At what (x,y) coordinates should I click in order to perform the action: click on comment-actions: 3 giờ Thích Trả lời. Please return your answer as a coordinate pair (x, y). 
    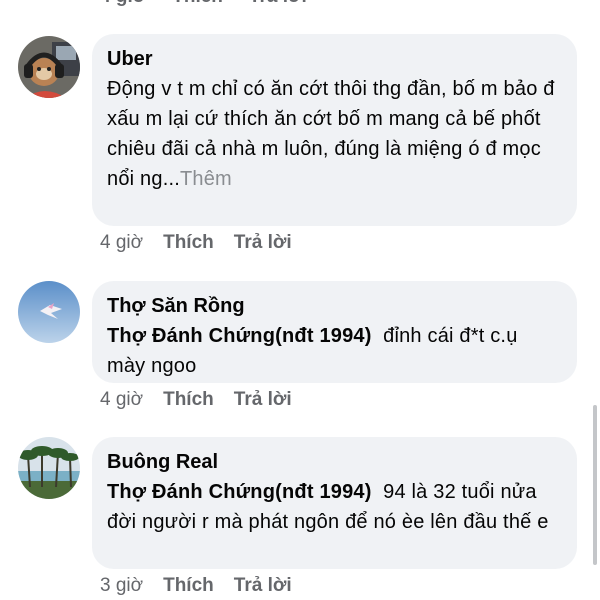
    Looking at the image, I should click on (196, 586).